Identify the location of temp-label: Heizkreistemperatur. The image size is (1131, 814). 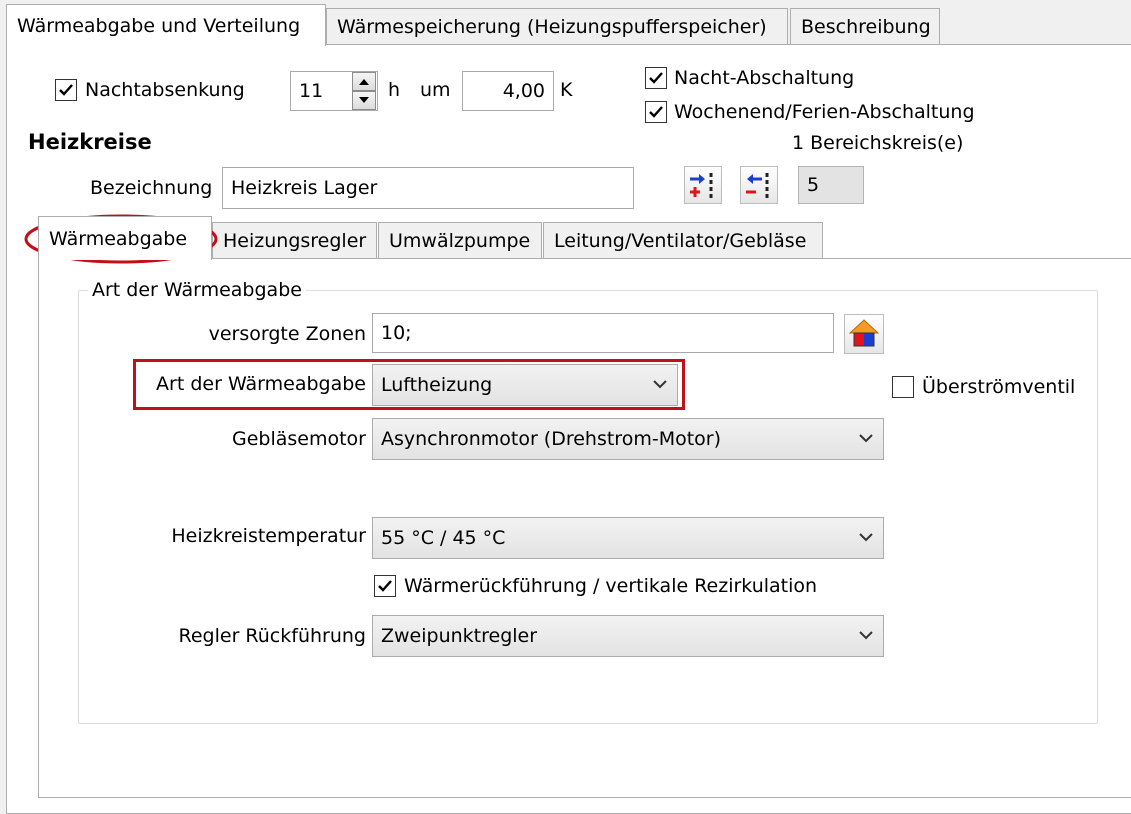
(268, 536).